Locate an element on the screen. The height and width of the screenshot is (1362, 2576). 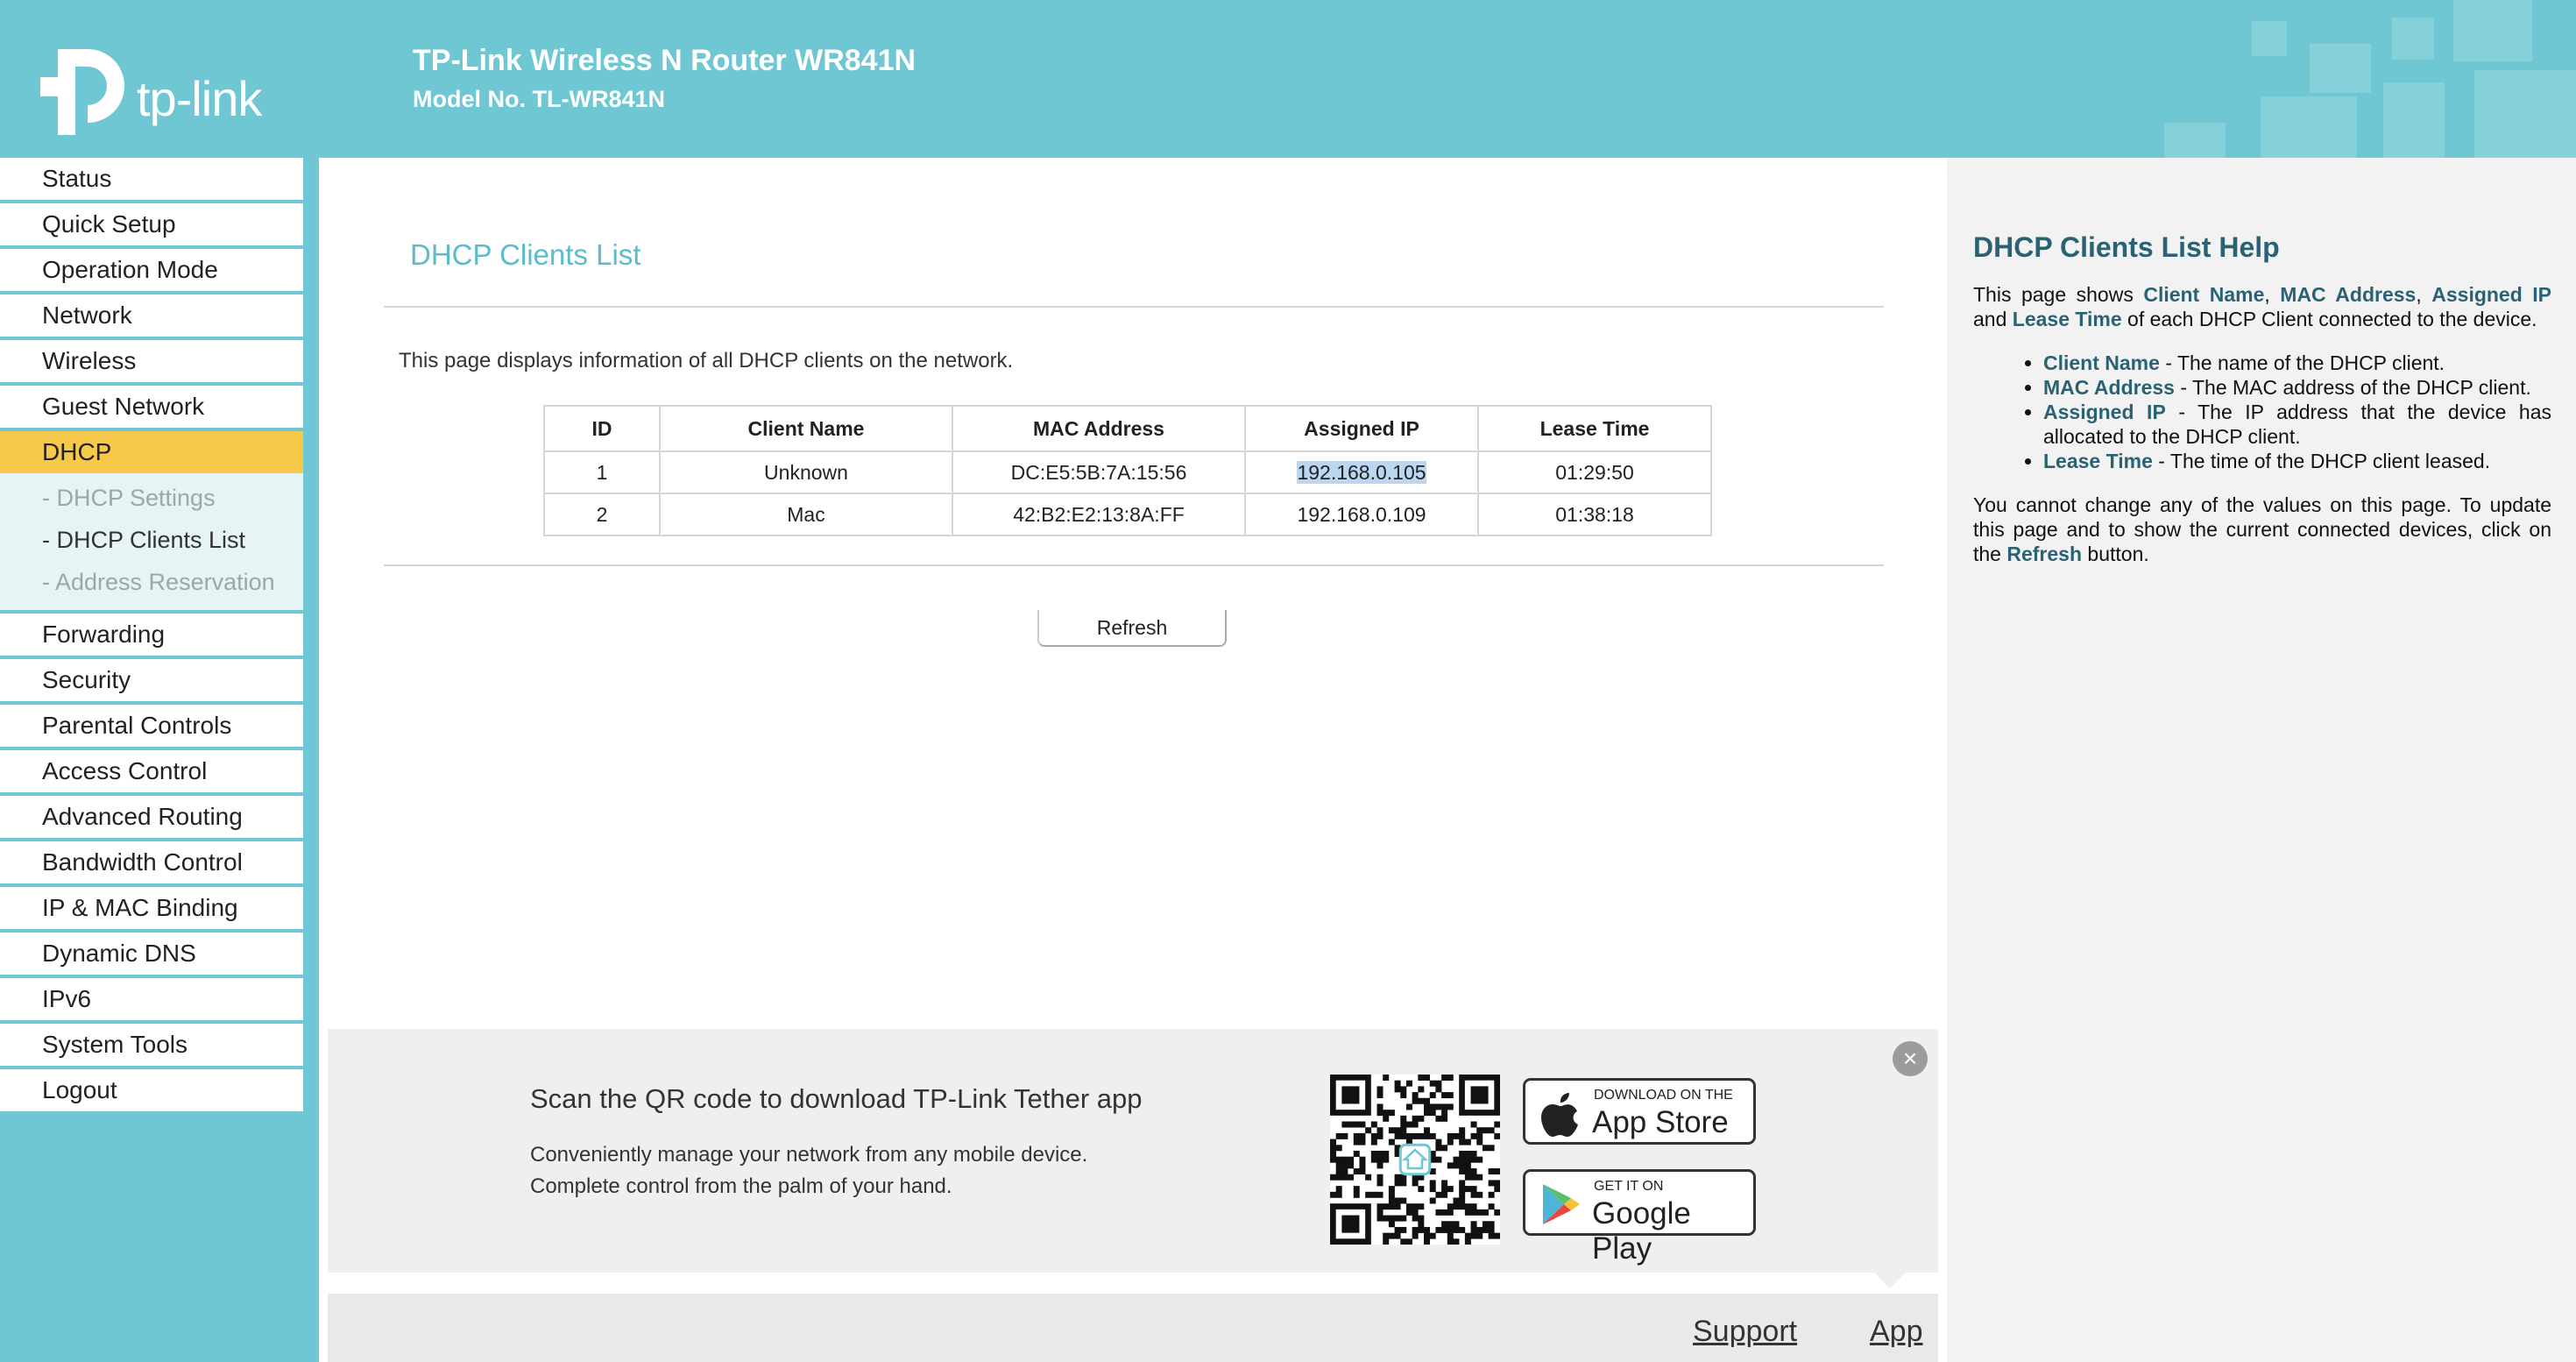
app-store-label: App Store is located at coordinates (1660, 1122).